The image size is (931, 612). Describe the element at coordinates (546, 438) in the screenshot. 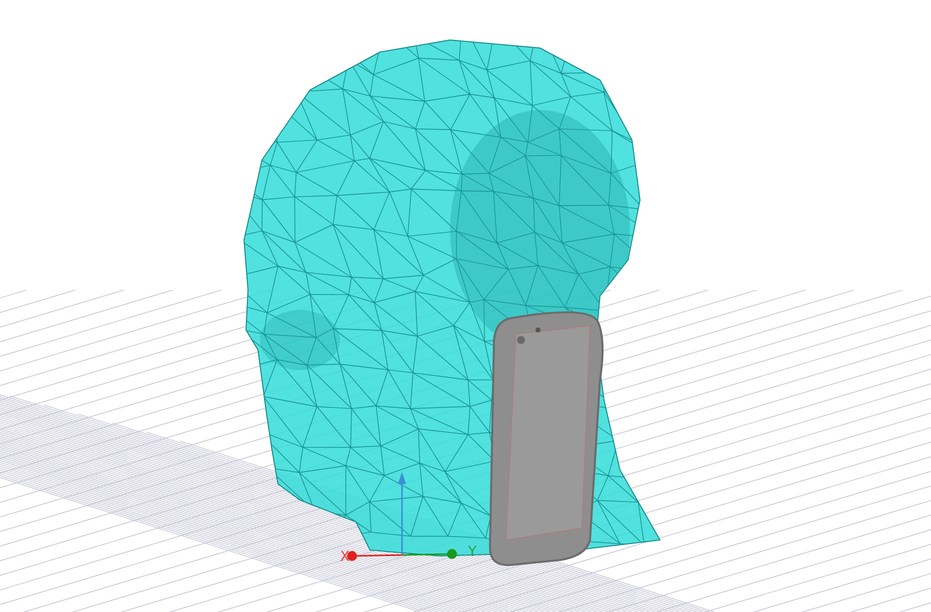

I see `phone-drawing` at that location.